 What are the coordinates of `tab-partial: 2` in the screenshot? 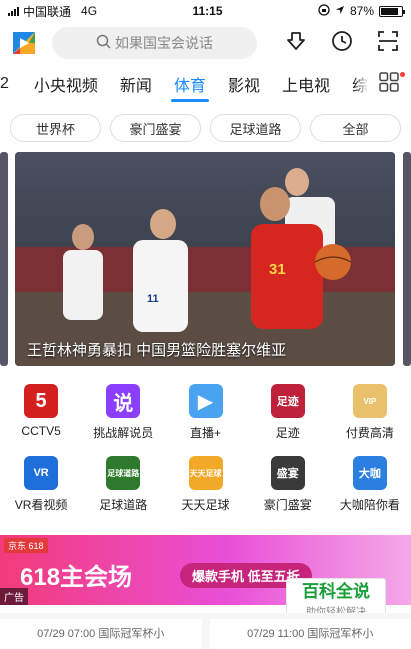 It's located at (11, 84).